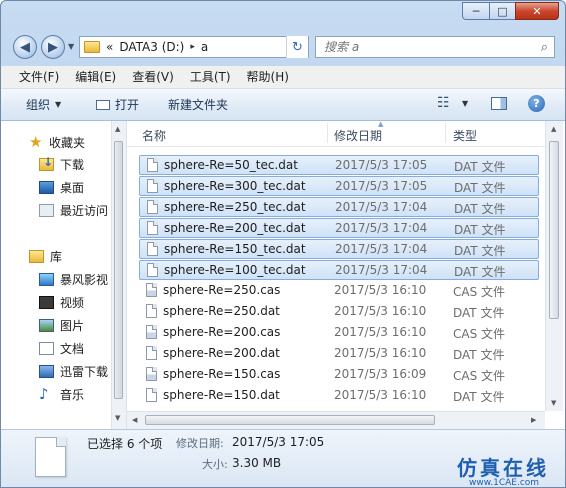 The width and height of the screenshot is (566, 488). What do you see at coordinates (50, 457) in the screenshot?
I see `file-thumbnail-icon` at bounding box center [50, 457].